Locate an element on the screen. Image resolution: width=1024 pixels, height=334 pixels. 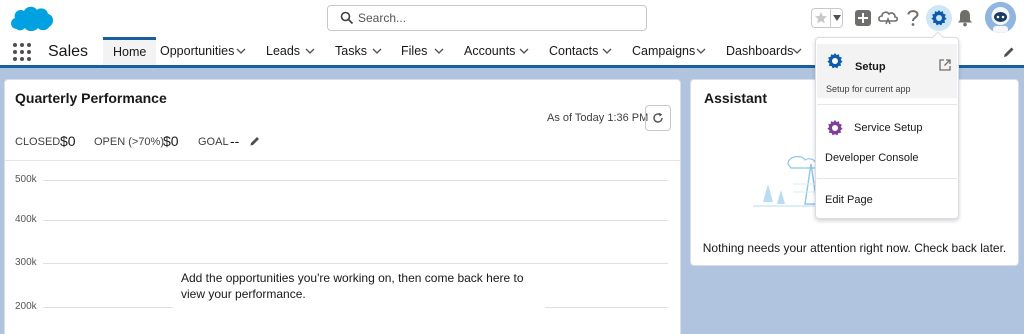
tab-home: Home is located at coordinates (130, 51).